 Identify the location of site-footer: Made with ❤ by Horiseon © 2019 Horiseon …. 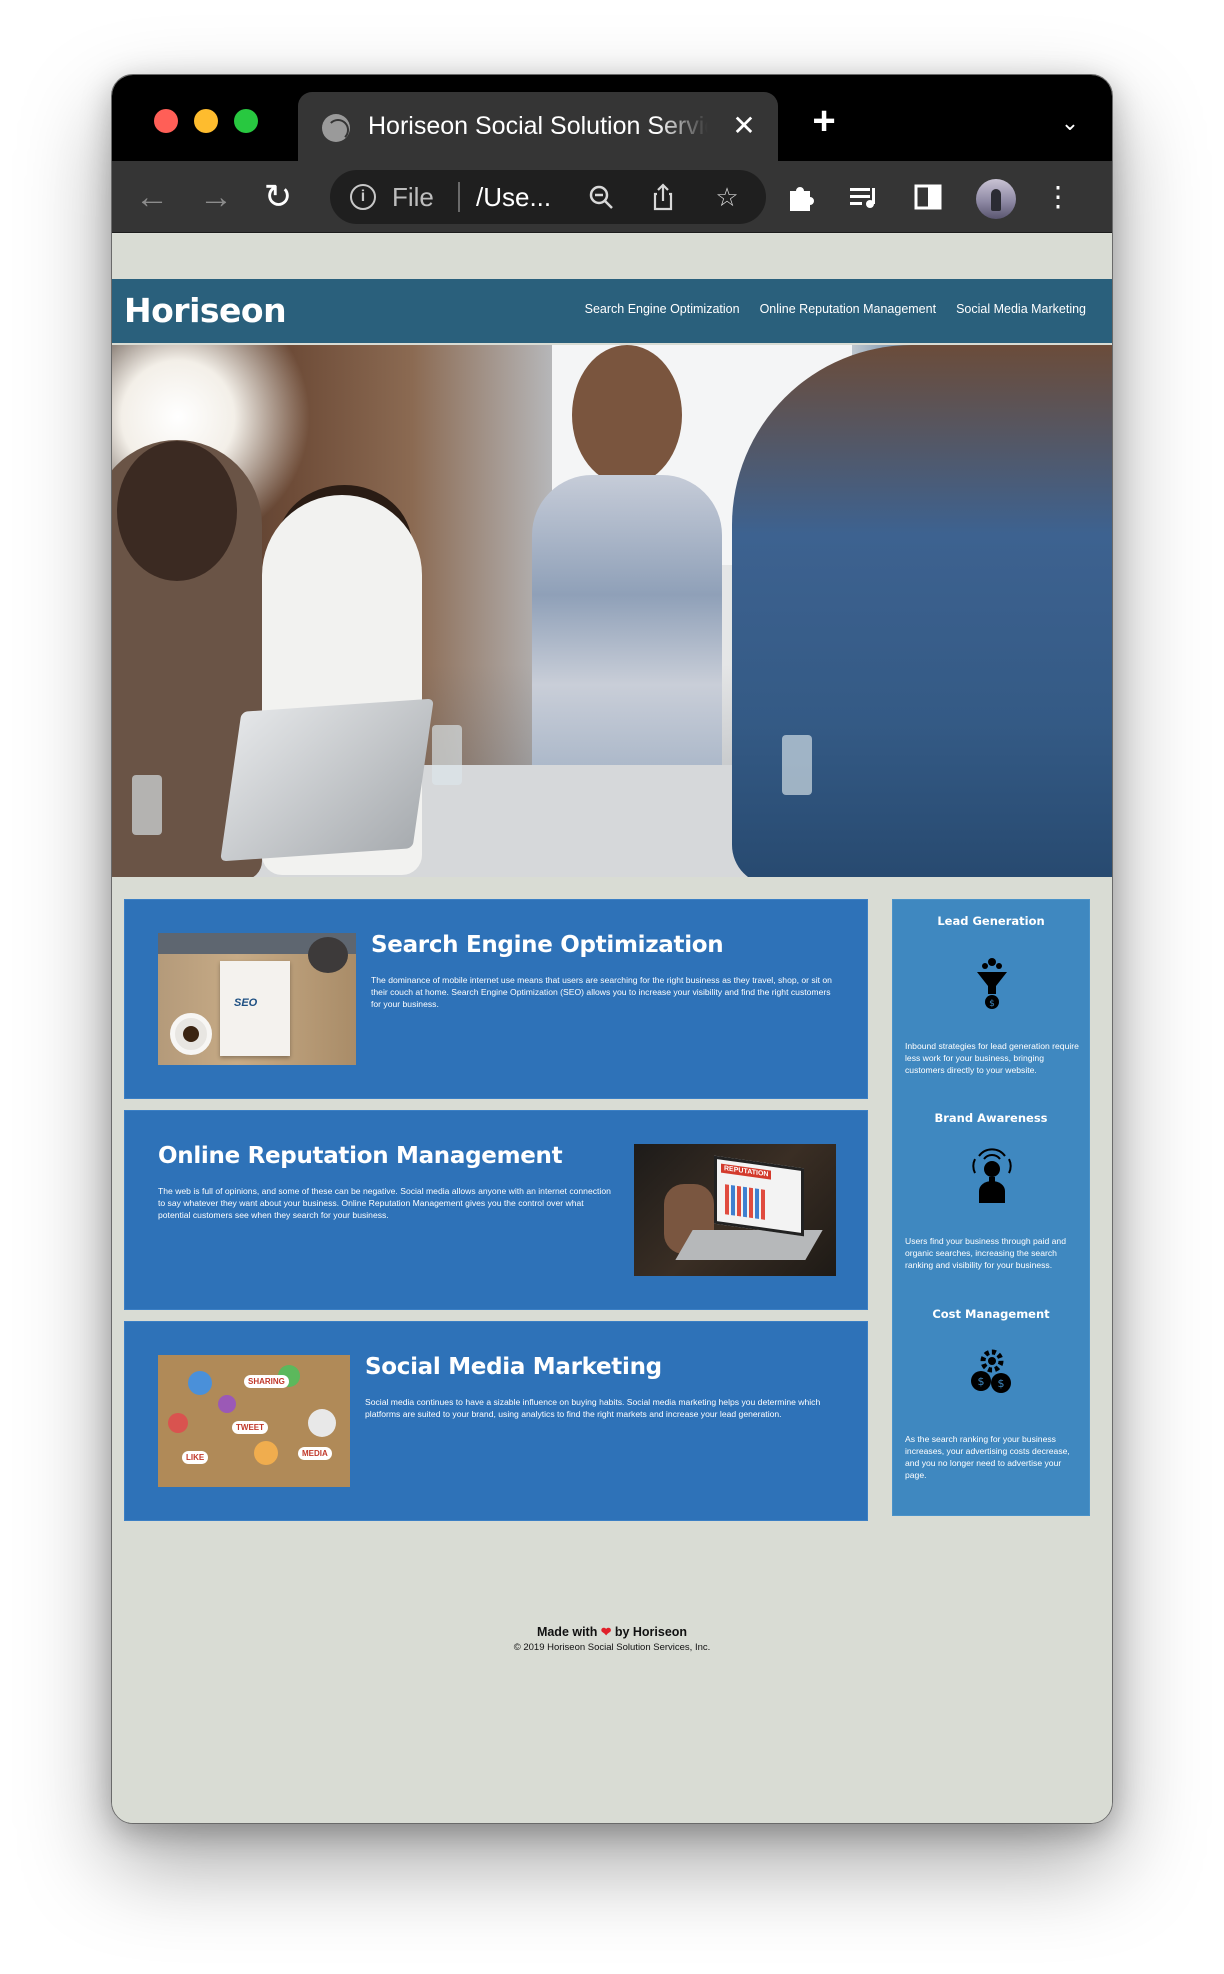
(612, 1638).